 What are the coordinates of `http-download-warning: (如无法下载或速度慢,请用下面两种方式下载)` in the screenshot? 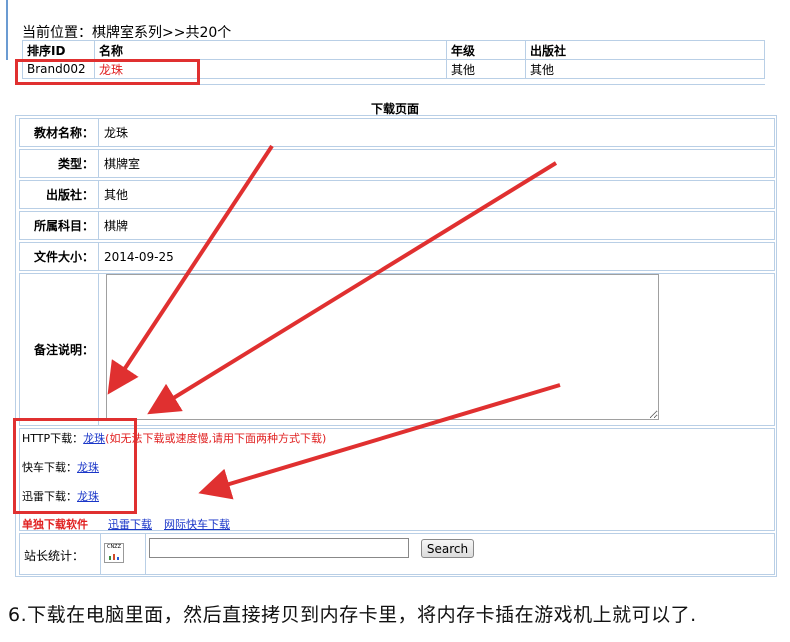 It's located at (216, 438).